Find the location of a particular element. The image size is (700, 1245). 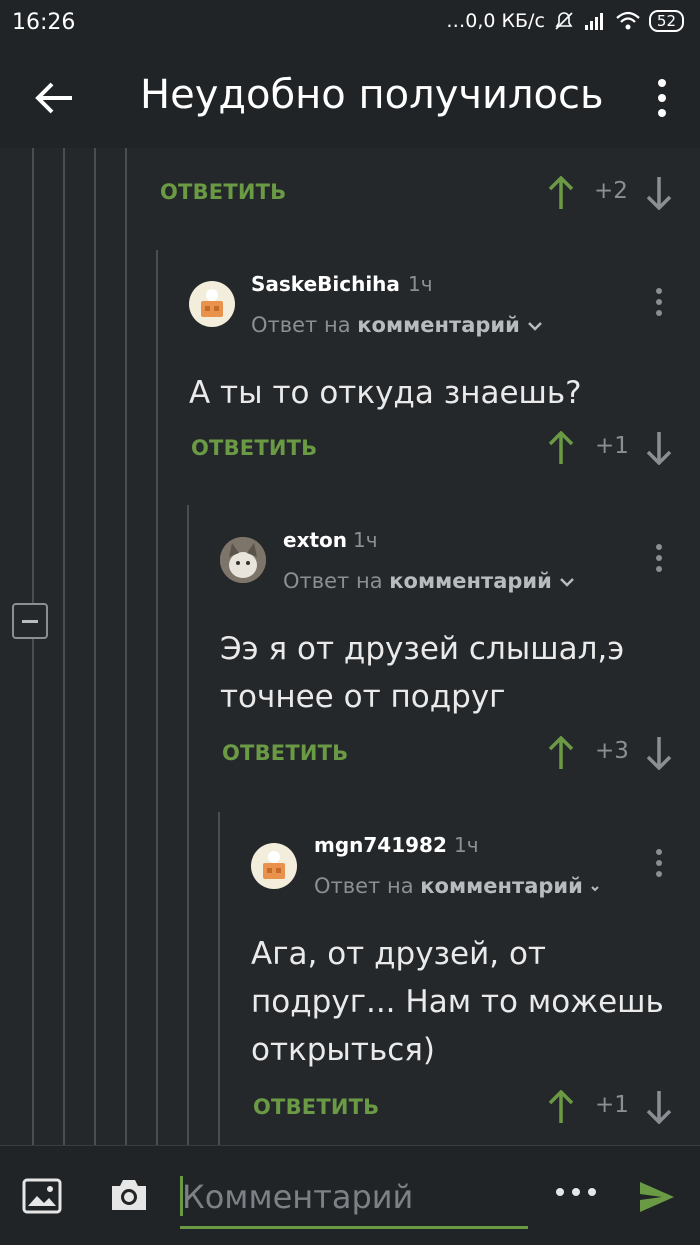

status-bar: 16:26 …0,0 КБ/с 52 is located at coordinates (350, 24).